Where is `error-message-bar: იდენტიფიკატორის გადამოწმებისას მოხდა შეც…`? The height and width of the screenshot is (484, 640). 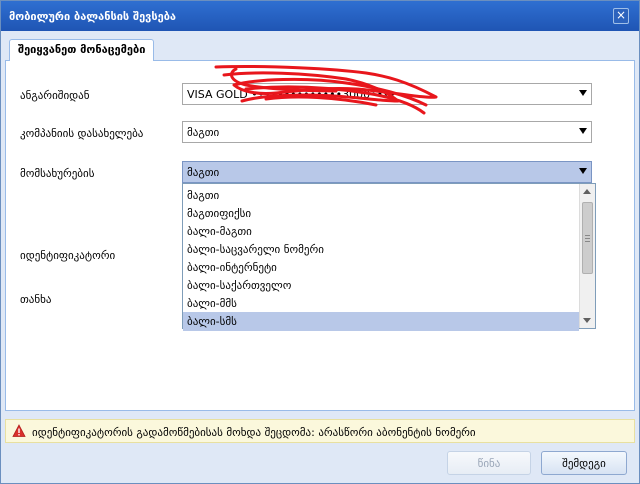
error-message-bar: იდენტიფიკატორის გადამოწმებისას მოხდა შეც… is located at coordinates (320, 431).